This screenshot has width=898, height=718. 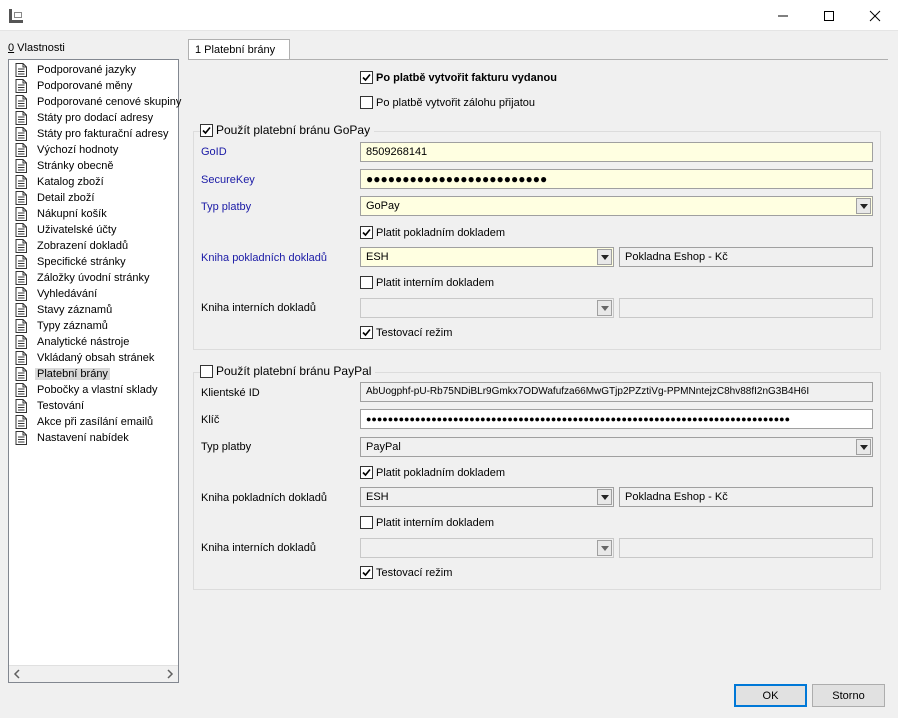 I want to click on tree-item: Státy pro dodací adresy, so click(x=93, y=118).